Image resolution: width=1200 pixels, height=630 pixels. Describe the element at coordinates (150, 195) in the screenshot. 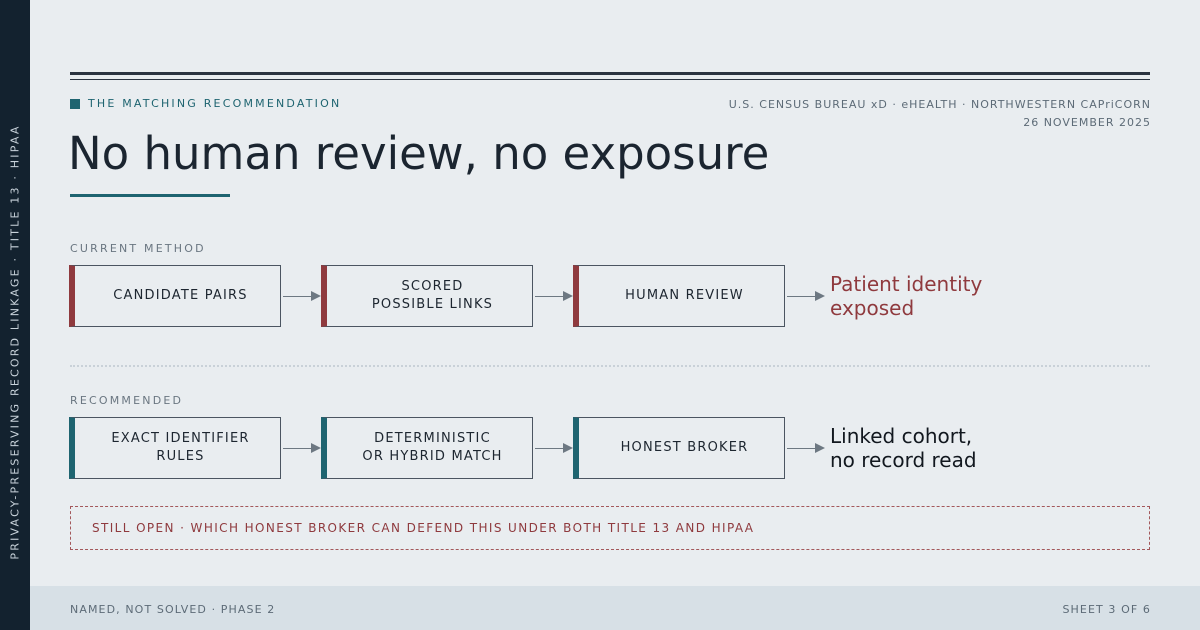

I see `title-underline` at that location.